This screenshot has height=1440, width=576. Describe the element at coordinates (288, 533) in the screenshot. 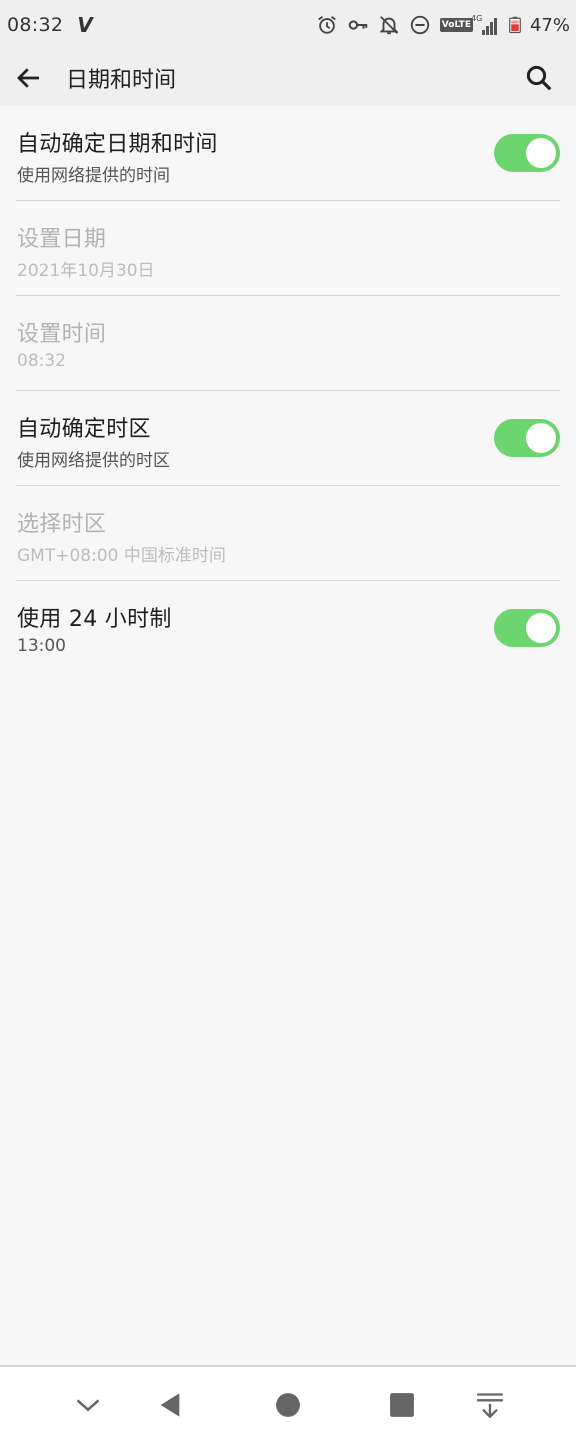

I see `setting-select-time-zone: 选择时区 GMT+08:00 中国标准时间` at that location.